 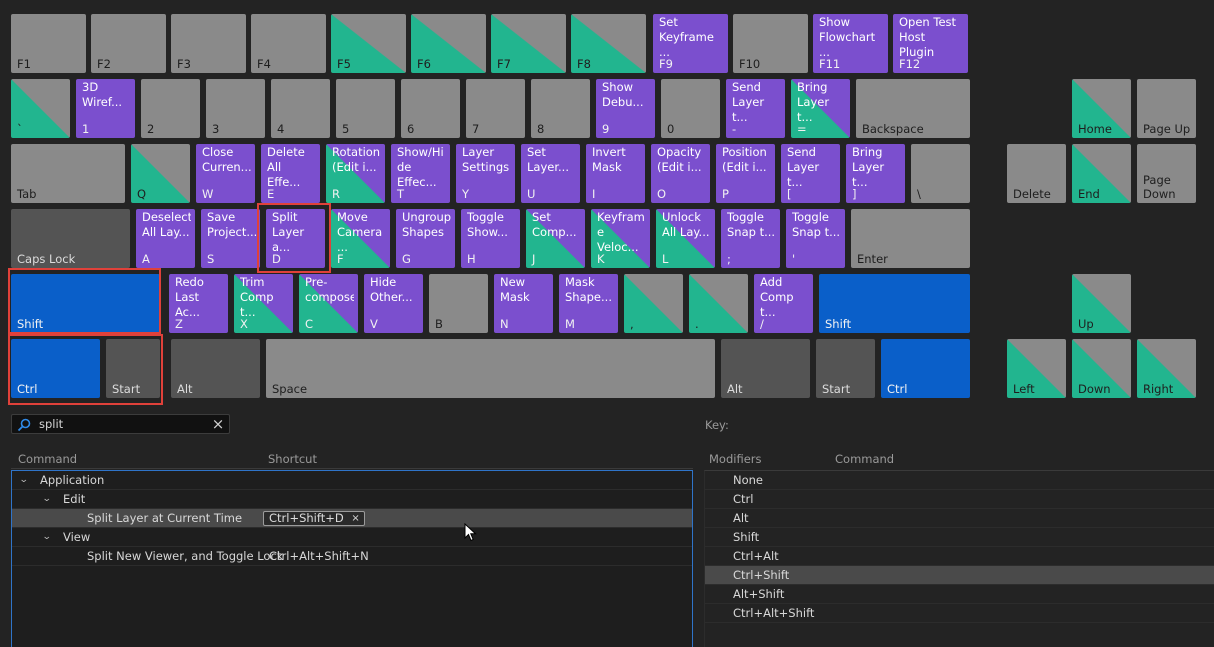 I want to click on key-x: Trim Comp t... X, so click(x=263, y=303).